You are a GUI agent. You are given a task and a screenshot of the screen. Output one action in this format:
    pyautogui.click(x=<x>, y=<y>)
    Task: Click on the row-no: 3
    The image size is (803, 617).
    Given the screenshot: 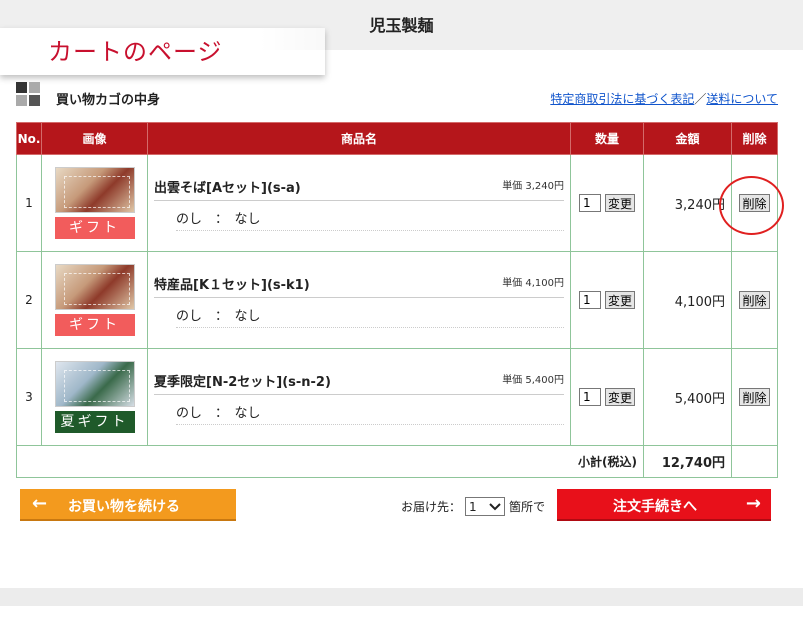 What is the action you would take?
    pyautogui.click(x=29, y=397)
    